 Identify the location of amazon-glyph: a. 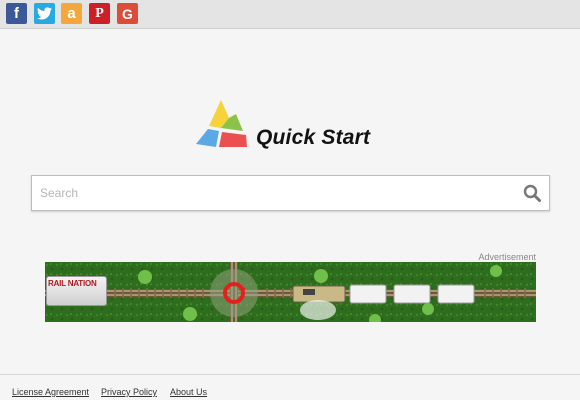
(71, 13).